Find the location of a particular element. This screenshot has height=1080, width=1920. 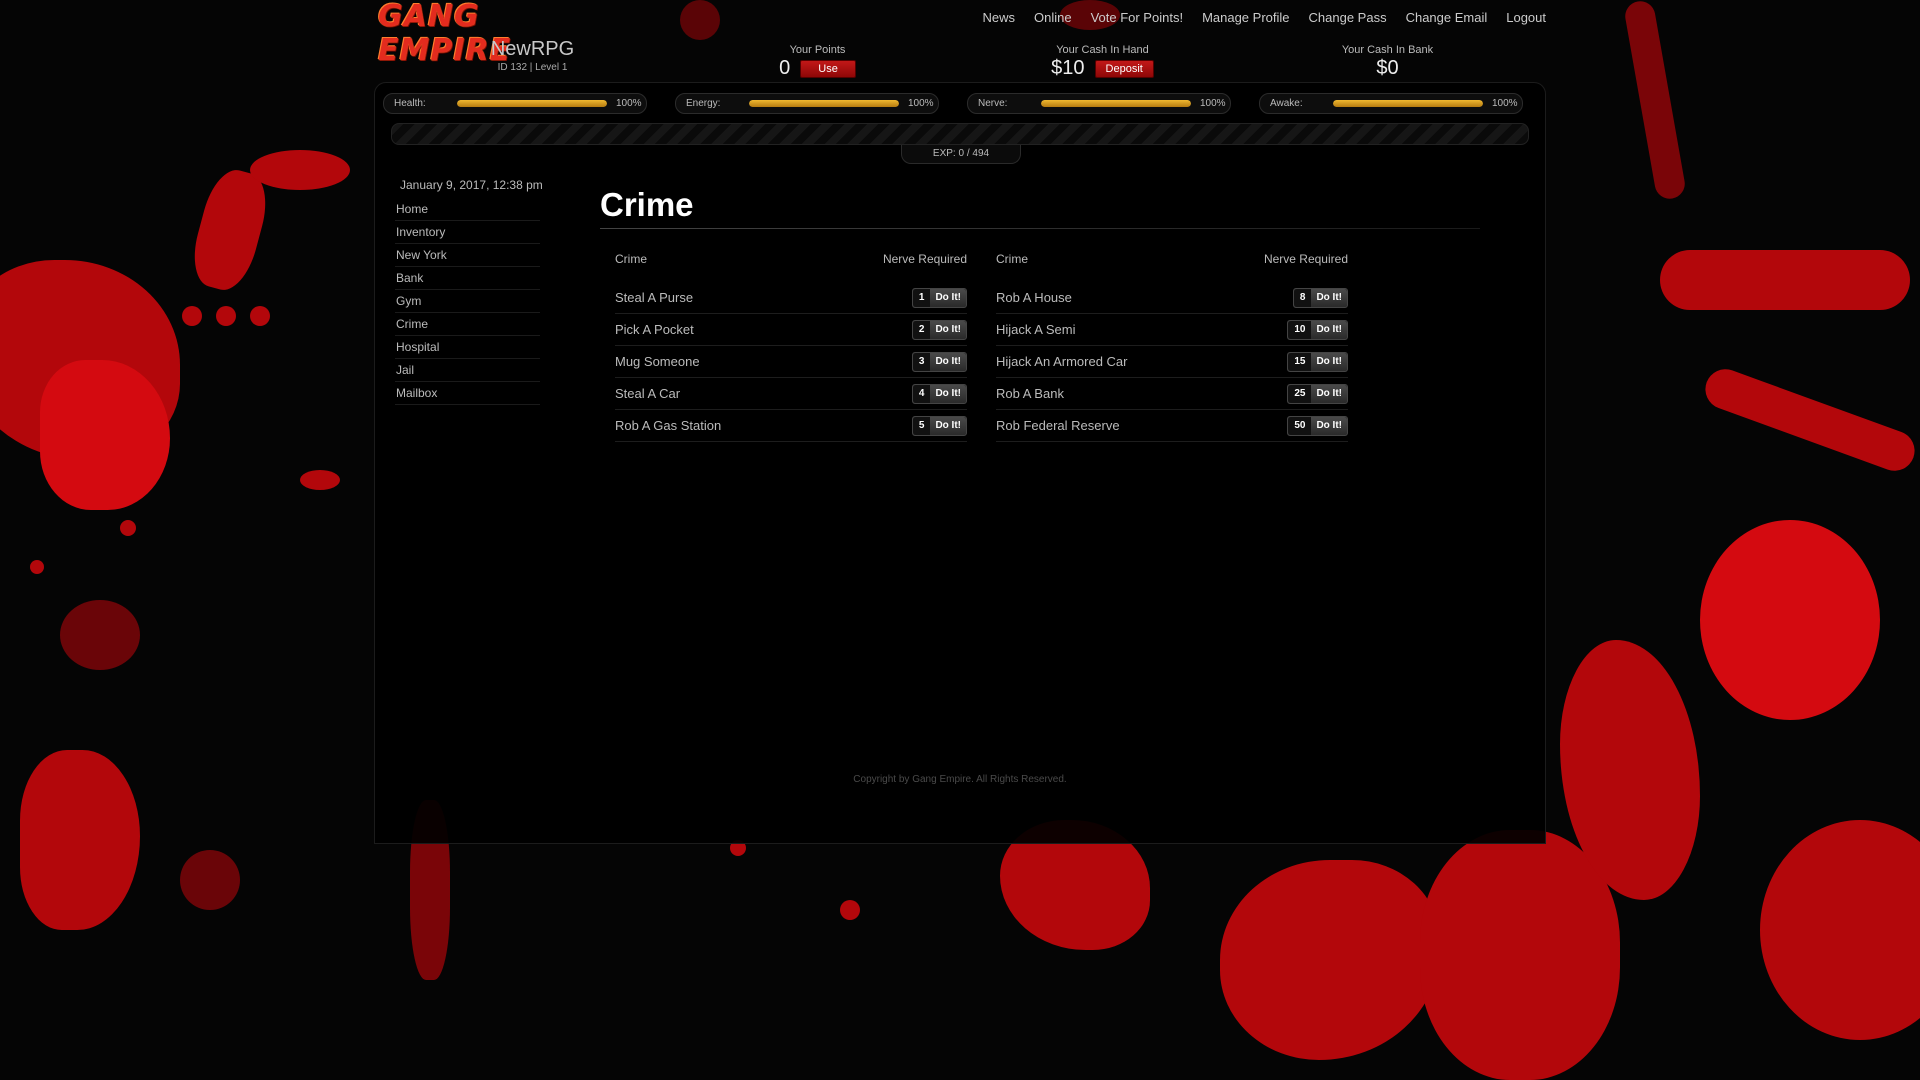

crime-row: Rob Federal Reserve 50 Do It! is located at coordinates (1172, 426).